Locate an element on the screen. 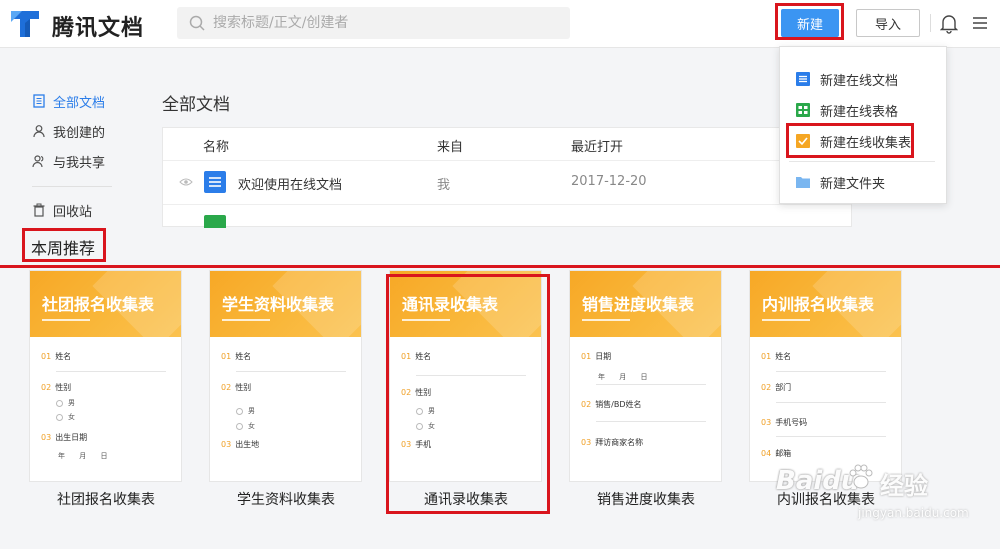 The image size is (1000, 549). doc-last-opened: 2017-12-20 is located at coordinates (609, 181).